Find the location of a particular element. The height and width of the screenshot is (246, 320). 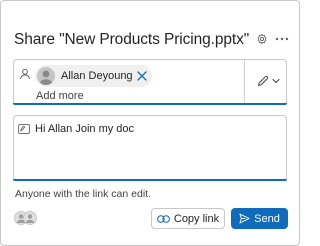

dialog-title: Share "New Products Pricing.pptx" is located at coordinates (132, 39).